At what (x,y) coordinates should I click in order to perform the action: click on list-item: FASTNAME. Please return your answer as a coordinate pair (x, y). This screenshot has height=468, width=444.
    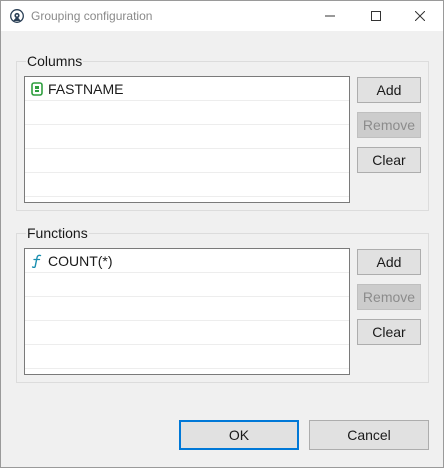
    Looking at the image, I should click on (187, 89).